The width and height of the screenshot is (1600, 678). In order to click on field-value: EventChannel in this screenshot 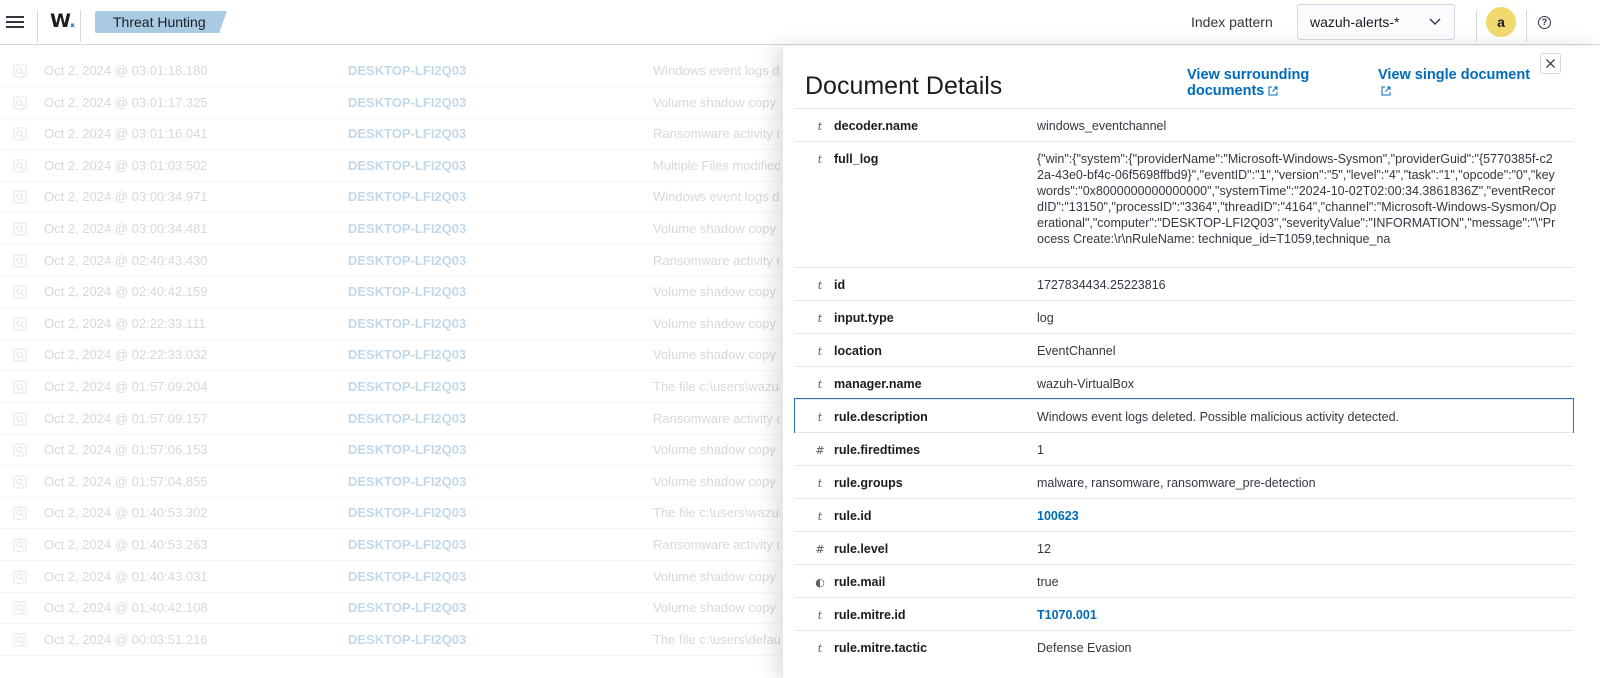, I will do `click(1076, 351)`.